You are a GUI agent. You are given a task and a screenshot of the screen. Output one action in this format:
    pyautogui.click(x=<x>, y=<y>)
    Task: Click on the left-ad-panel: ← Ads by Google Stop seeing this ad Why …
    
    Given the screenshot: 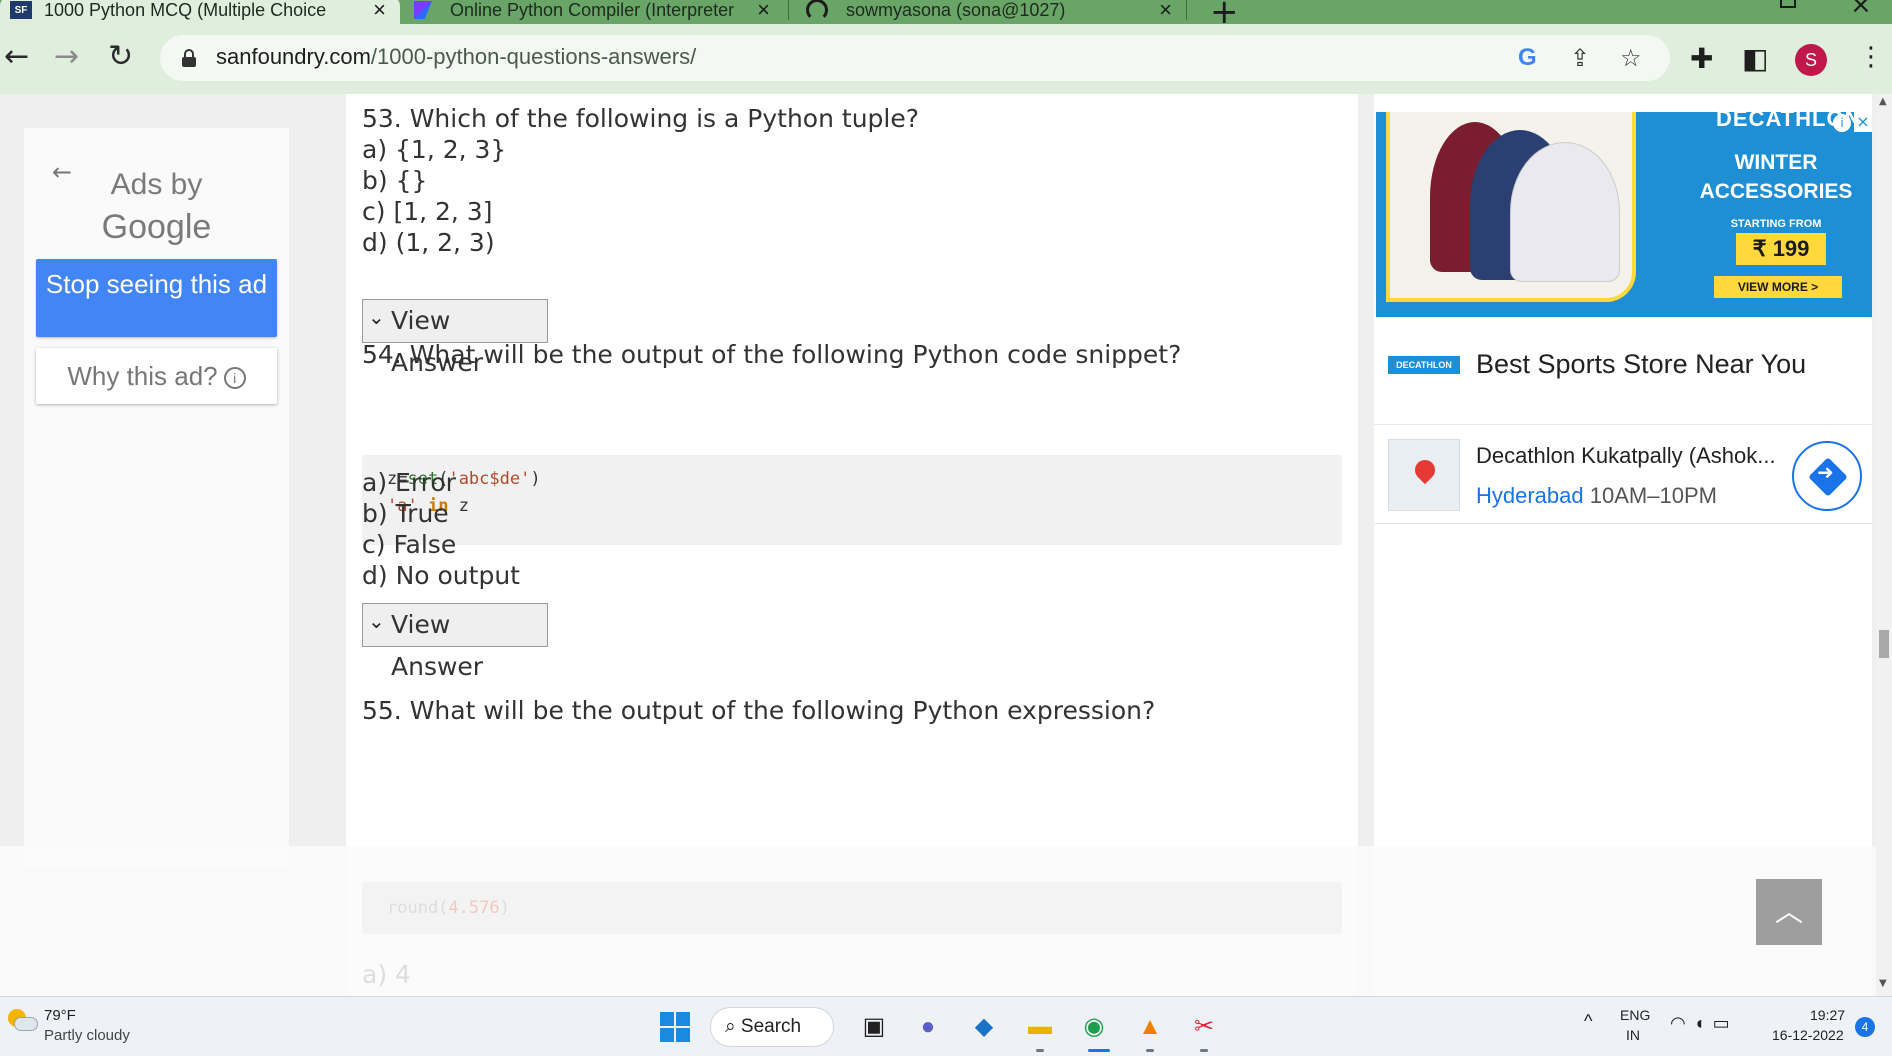 What is the action you would take?
    pyautogui.click(x=156, y=498)
    